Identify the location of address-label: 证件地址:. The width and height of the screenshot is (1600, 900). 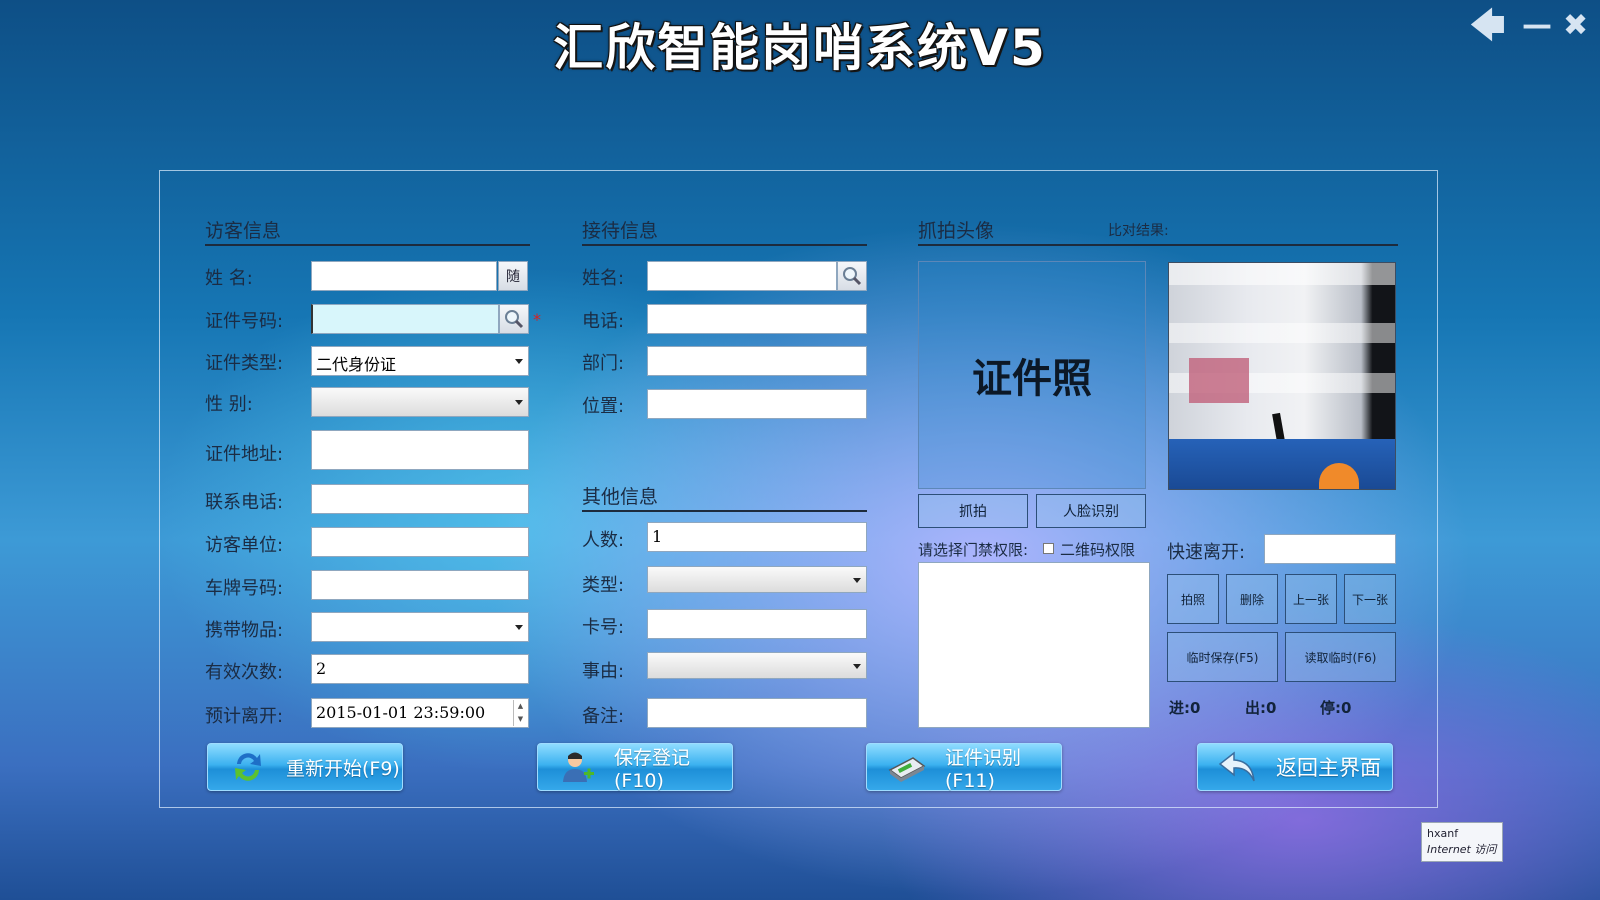
(244, 454).